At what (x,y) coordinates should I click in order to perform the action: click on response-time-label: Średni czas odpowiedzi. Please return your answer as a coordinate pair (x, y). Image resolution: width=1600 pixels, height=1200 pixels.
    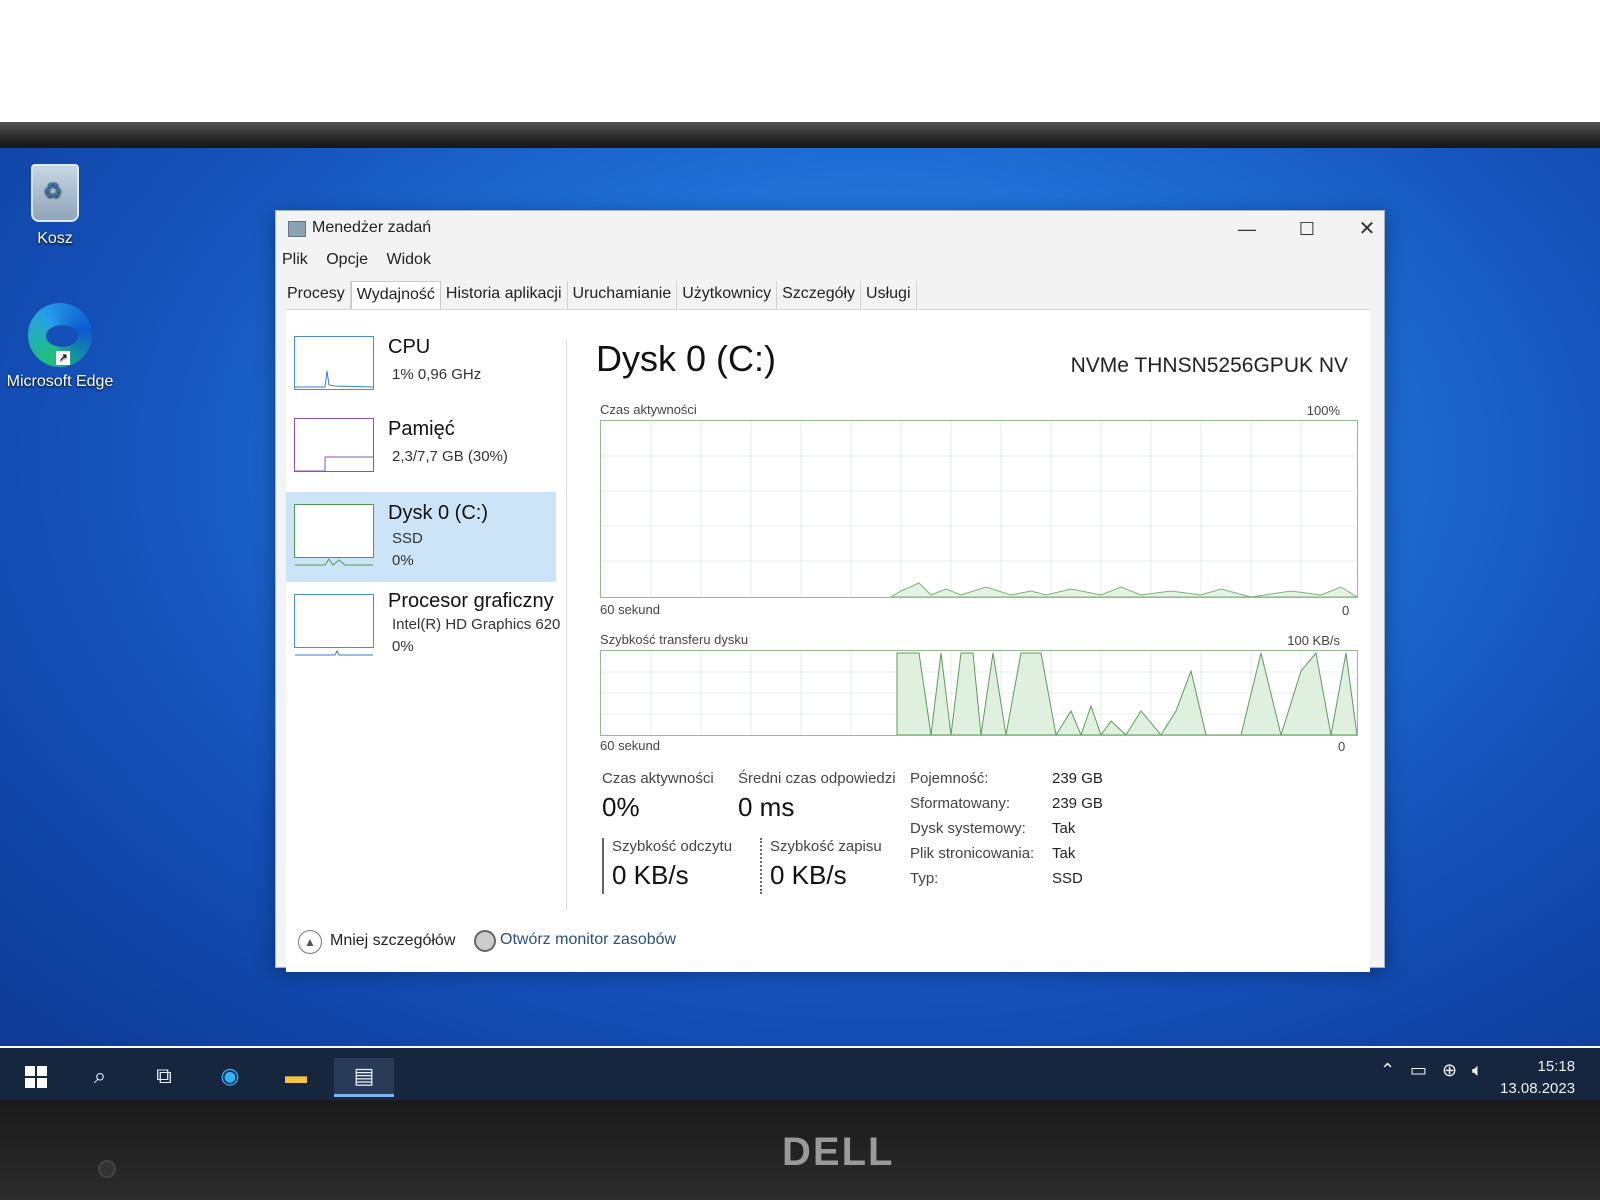
    Looking at the image, I should click on (817, 778).